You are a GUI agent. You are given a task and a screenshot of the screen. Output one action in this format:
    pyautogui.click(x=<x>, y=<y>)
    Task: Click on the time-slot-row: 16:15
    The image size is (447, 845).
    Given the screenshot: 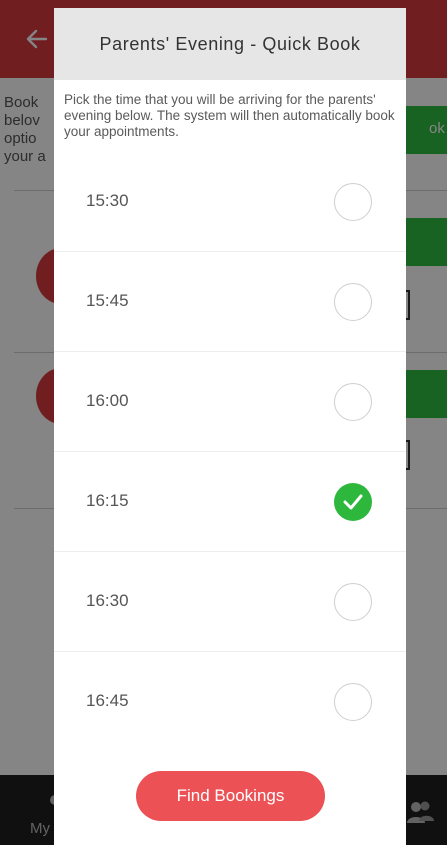 What is the action you would take?
    pyautogui.click(x=230, y=502)
    